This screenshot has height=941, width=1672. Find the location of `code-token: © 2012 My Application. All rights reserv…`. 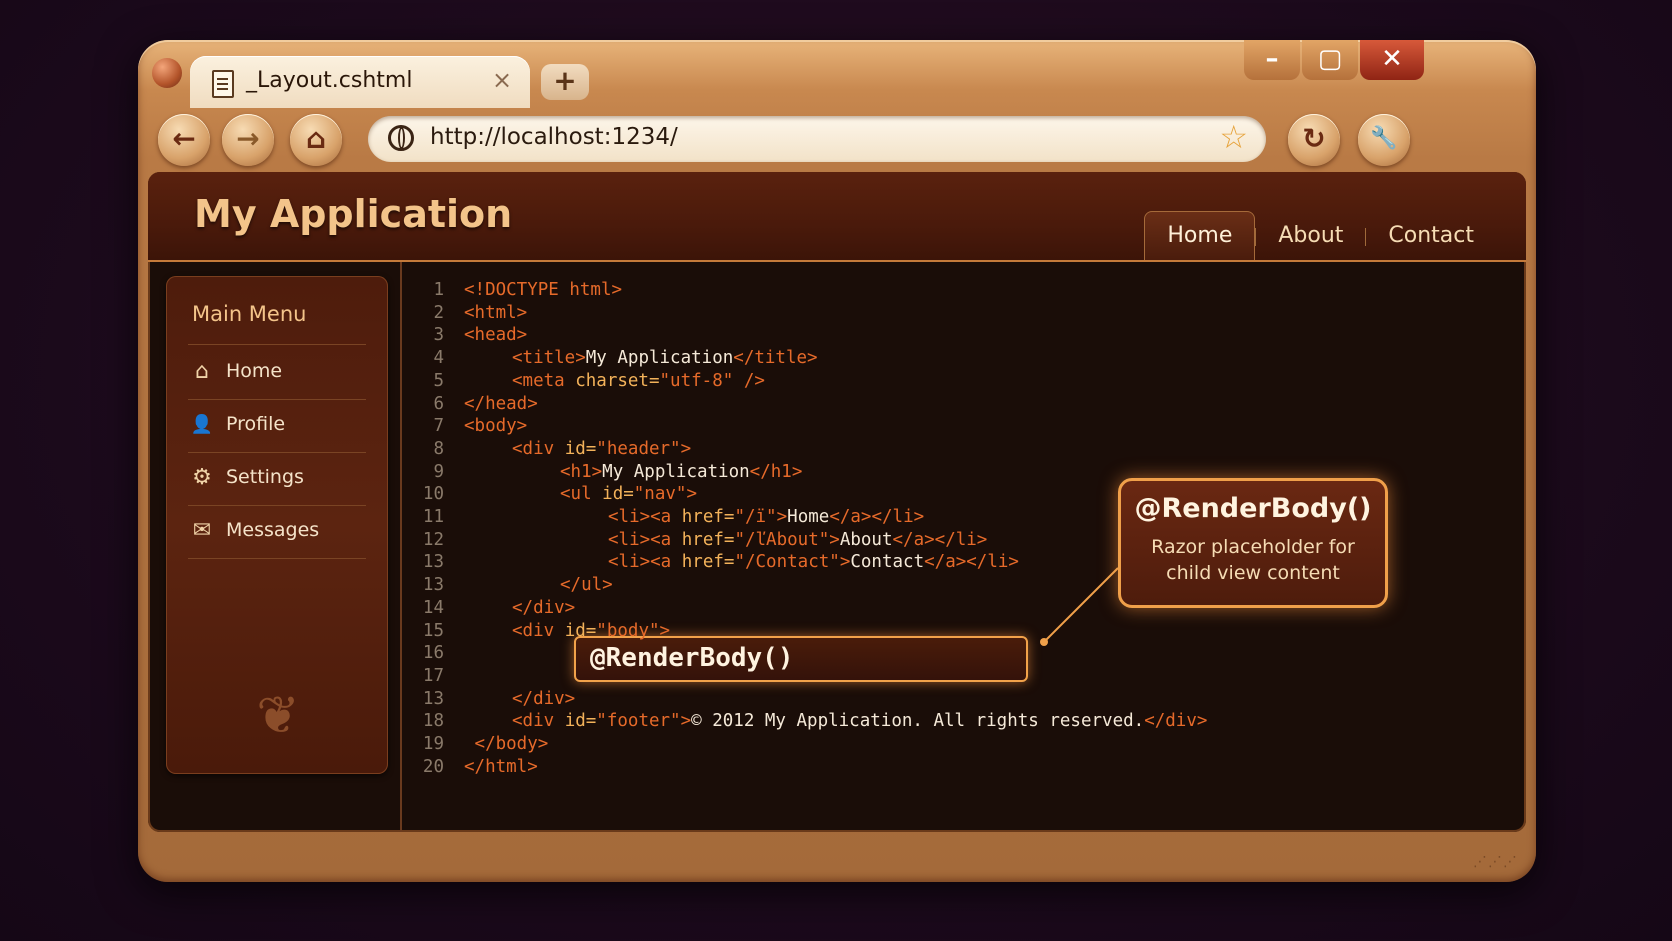

code-token: © 2012 My Application. All rights reserv… is located at coordinates (918, 721).